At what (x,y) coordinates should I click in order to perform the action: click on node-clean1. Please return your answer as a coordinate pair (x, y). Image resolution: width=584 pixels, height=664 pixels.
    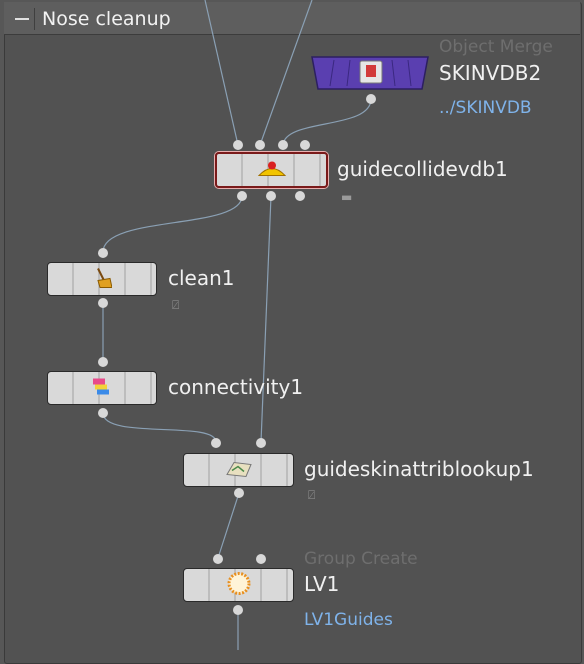
    Looking at the image, I should click on (102, 279).